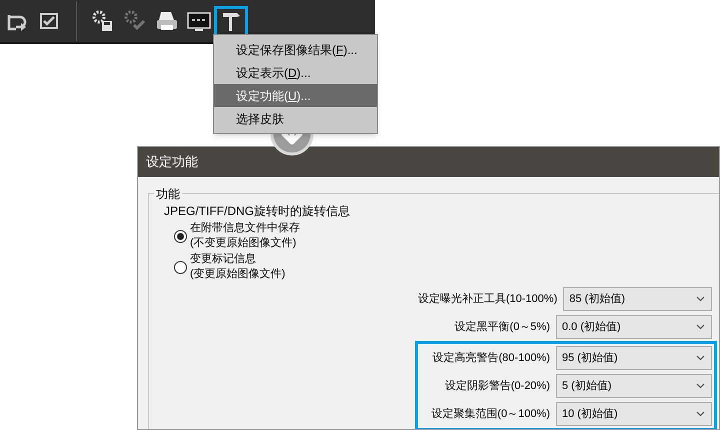 The image size is (720, 430). Describe the element at coordinates (223, 259) in the screenshot. I see `option-label: 变更标记信息` at that location.